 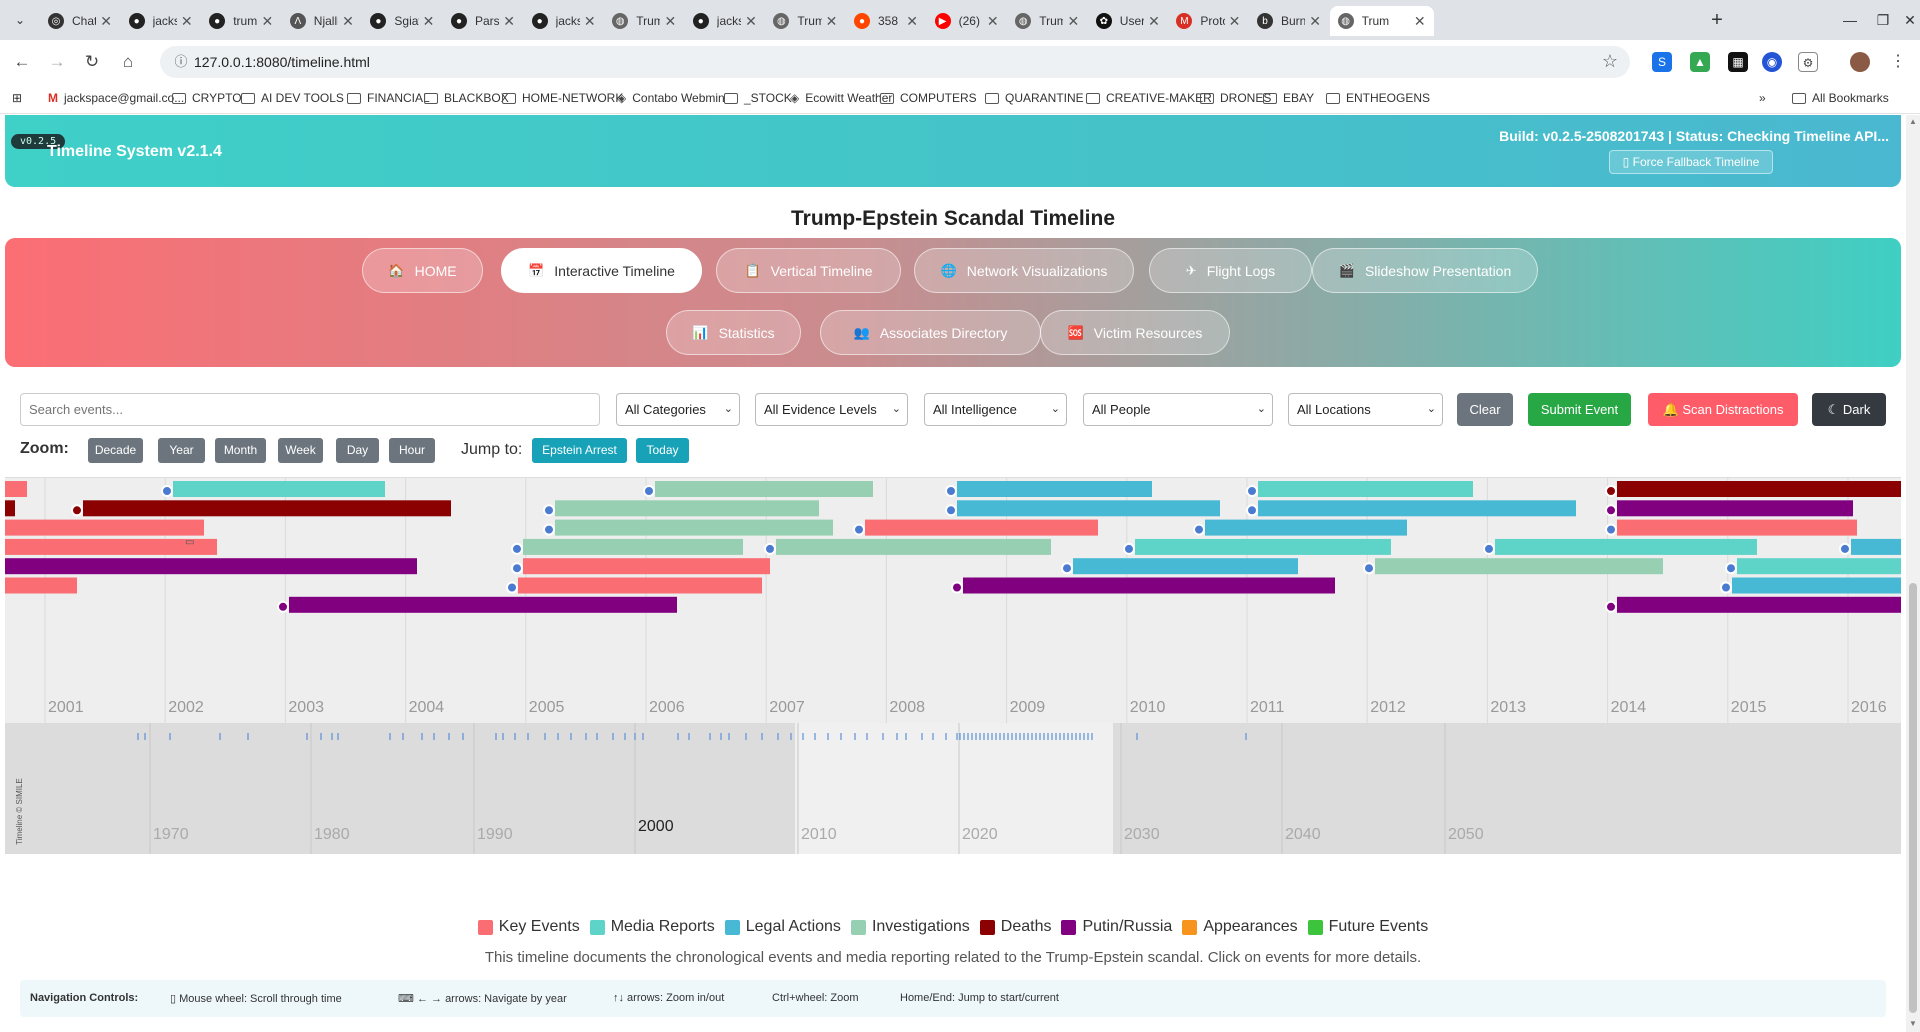 I want to click on bookmark-item: AI DEV TOOLS, so click(x=292, y=98).